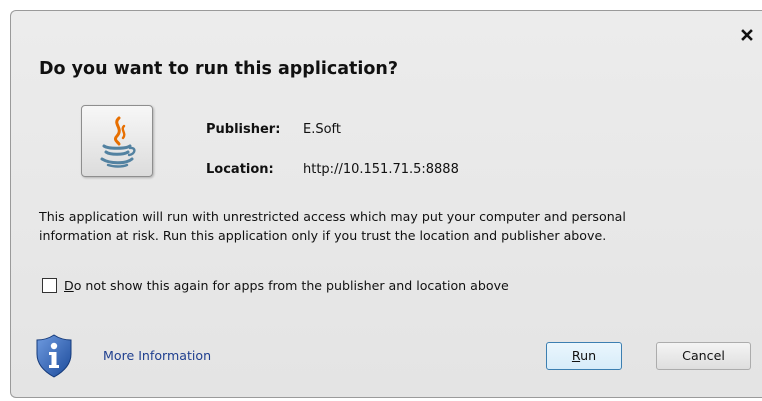 The width and height of the screenshot is (762, 401). What do you see at coordinates (219, 69) in the screenshot?
I see `dialog-title: Do you want to run this application?` at bounding box center [219, 69].